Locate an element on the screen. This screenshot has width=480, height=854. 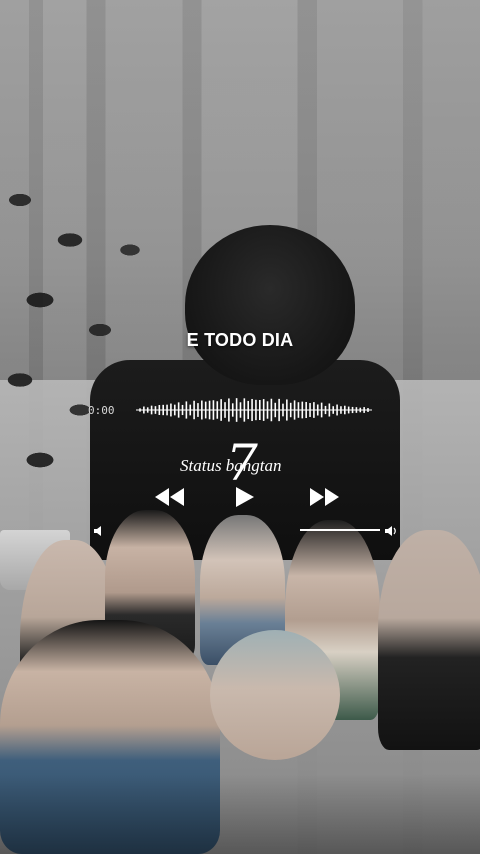
play-icon is located at coordinates (245, 497).